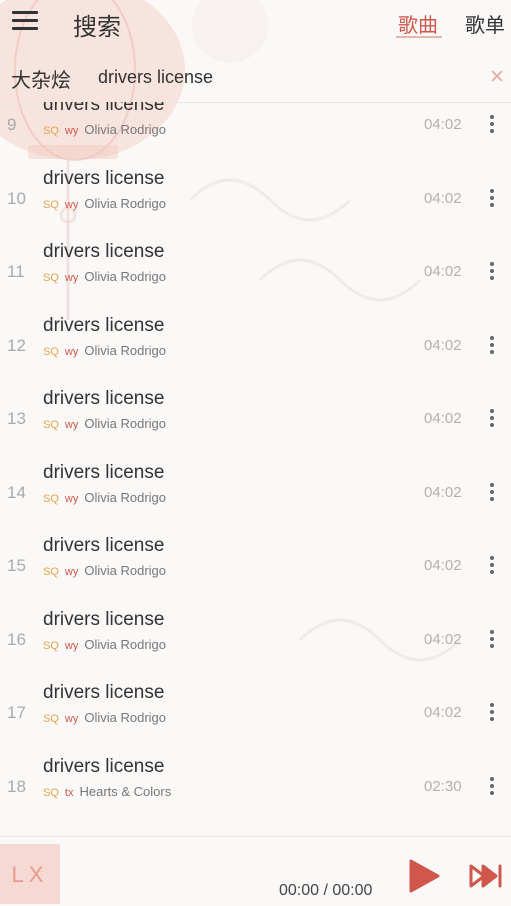 Image resolution: width=511 pixels, height=906 pixels. I want to click on song-index: 14, so click(16, 492).